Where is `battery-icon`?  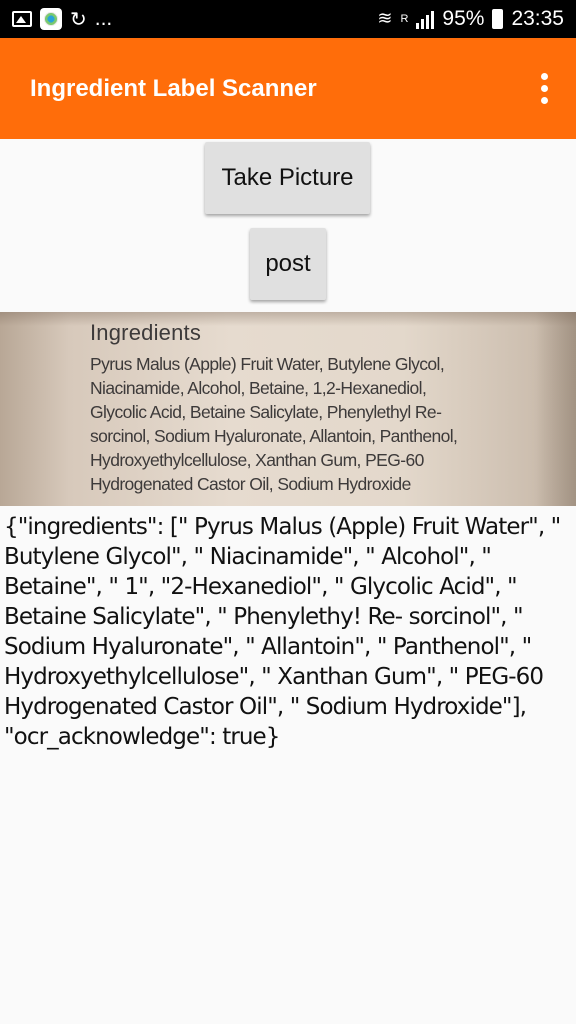 battery-icon is located at coordinates (498, 19).